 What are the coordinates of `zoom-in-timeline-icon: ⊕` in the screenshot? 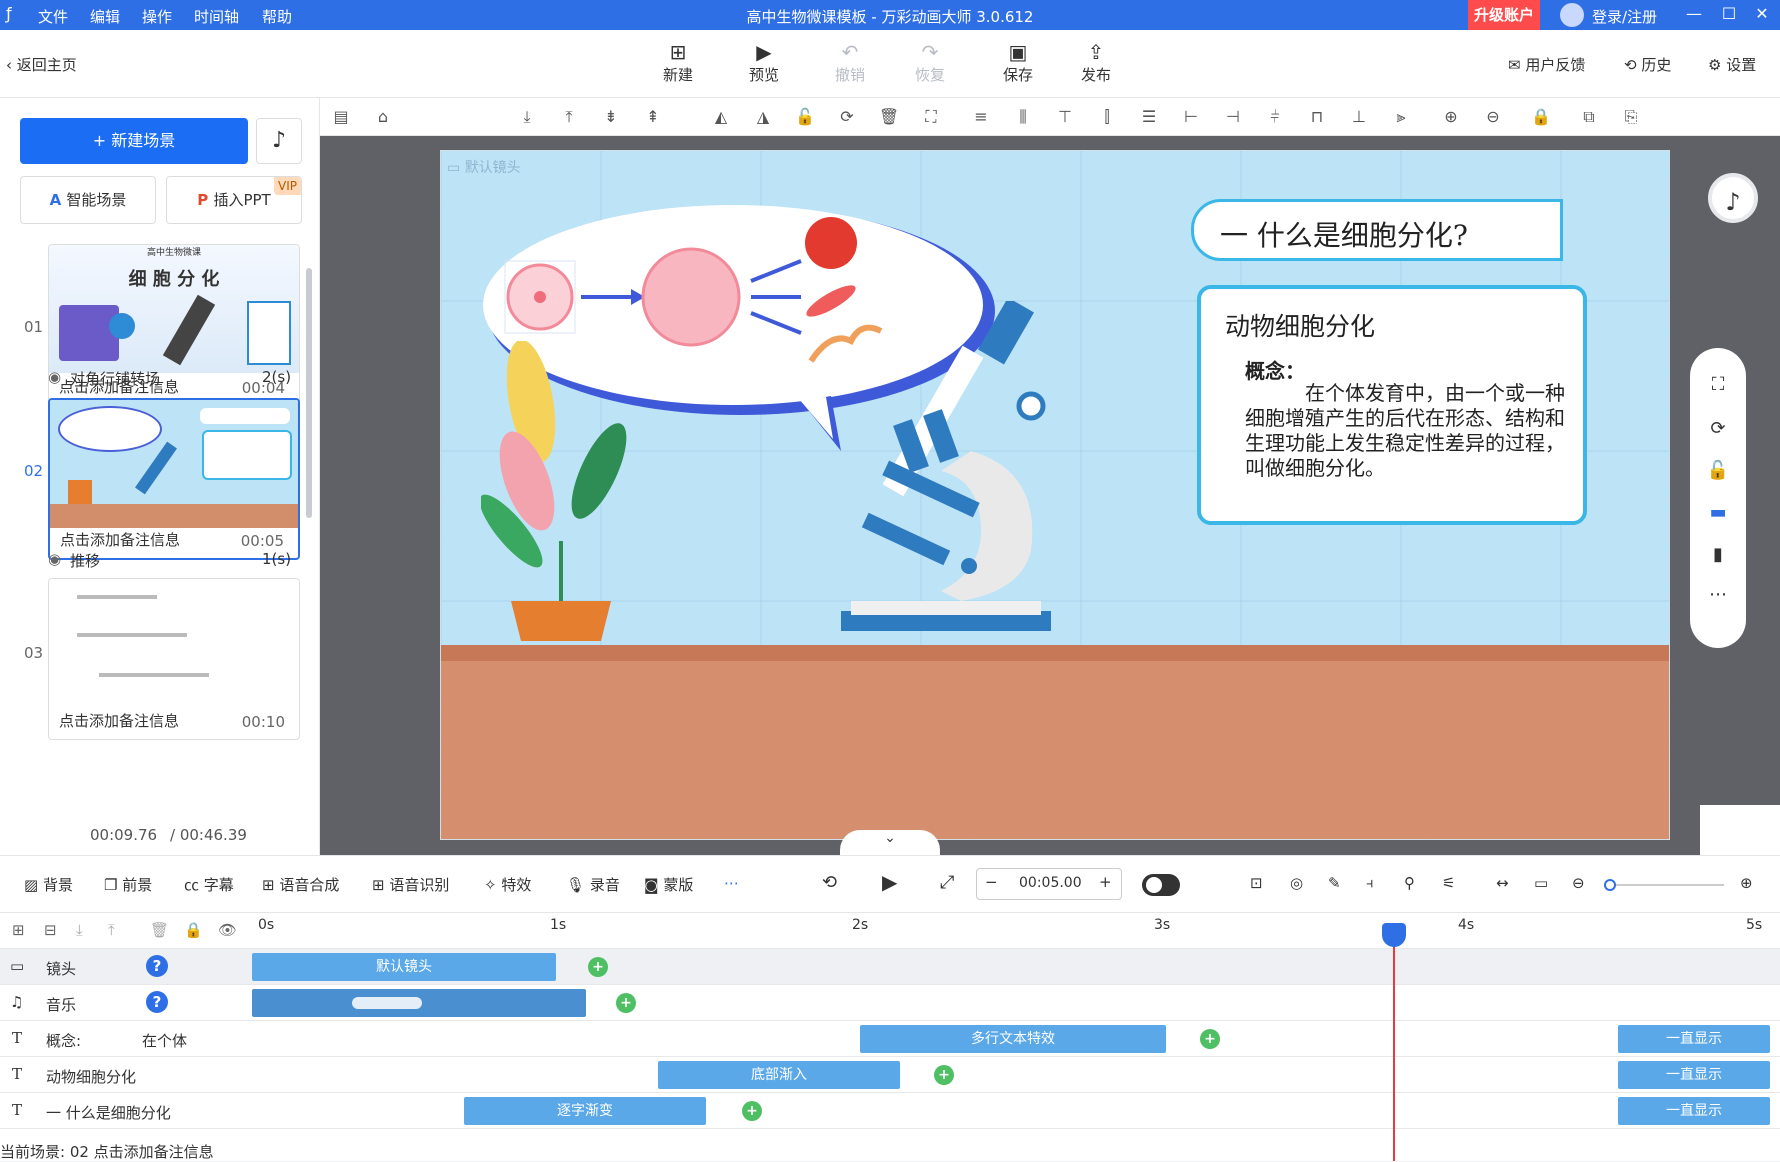 It's located at (1746, 883).